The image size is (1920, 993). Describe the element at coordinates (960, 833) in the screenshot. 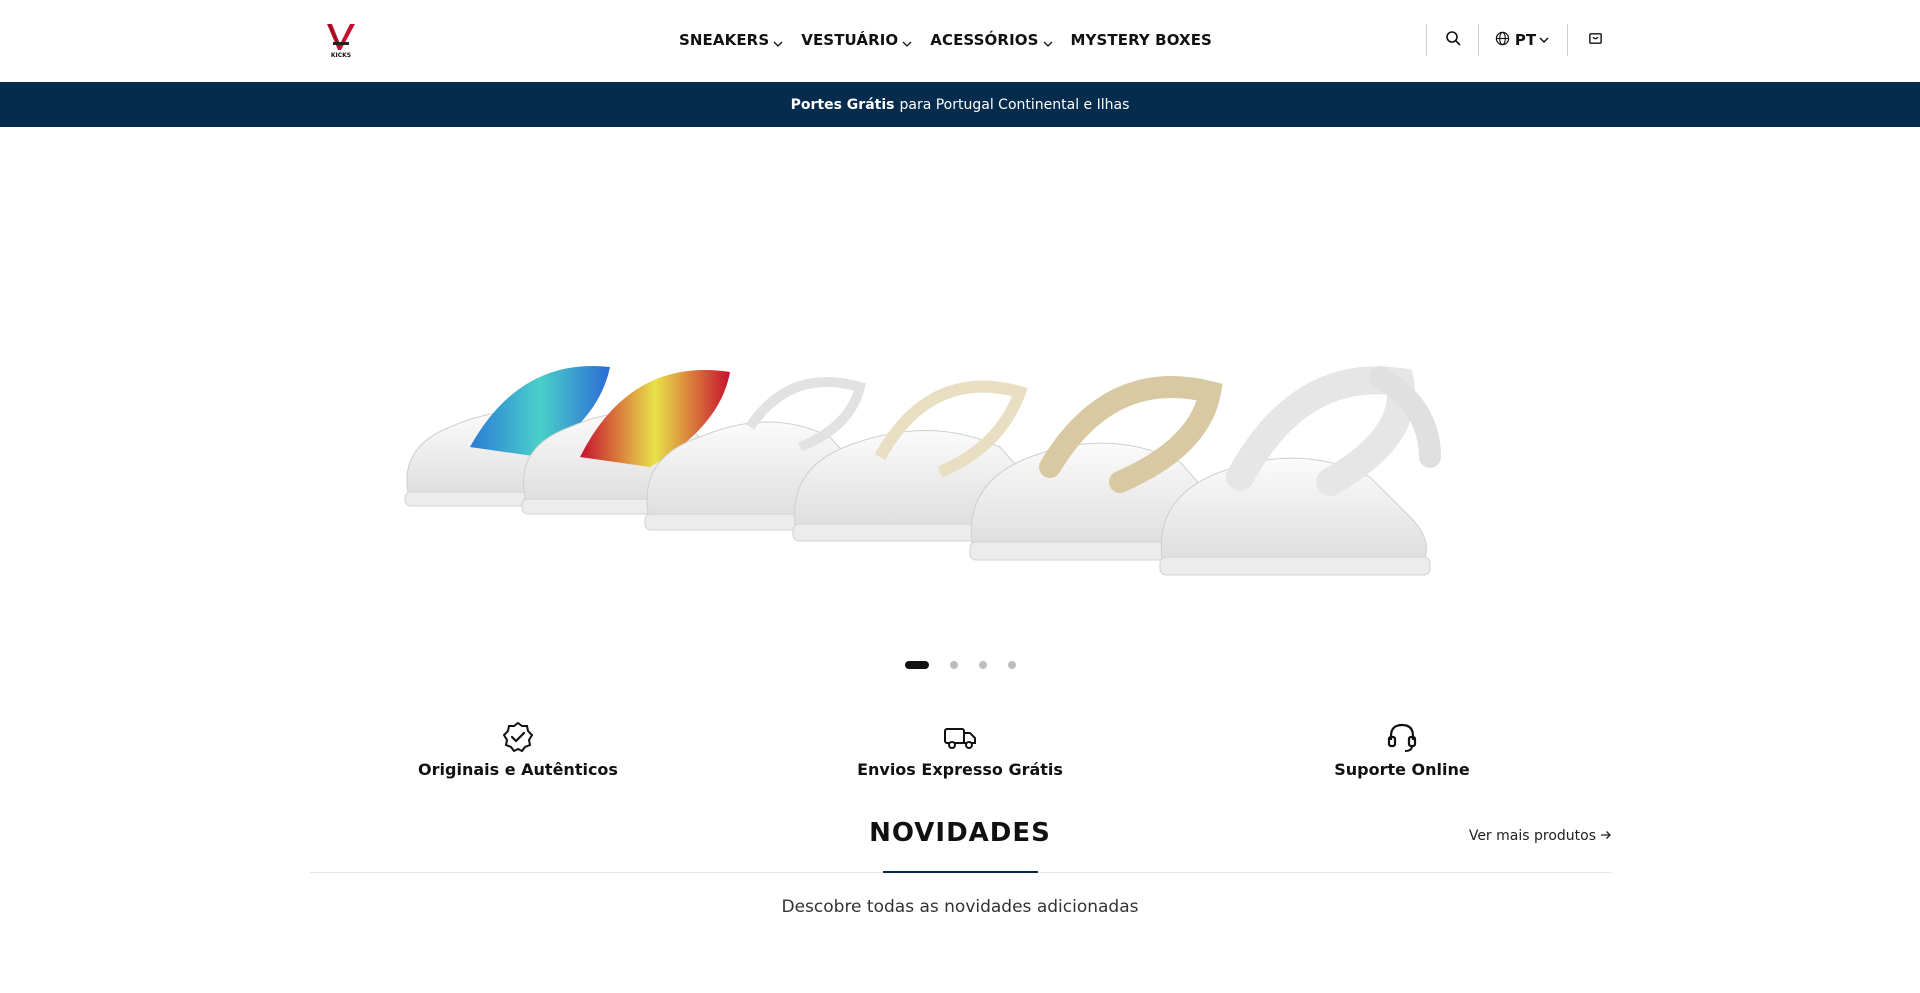

I see `section-title: NOVIDADES` at that location.